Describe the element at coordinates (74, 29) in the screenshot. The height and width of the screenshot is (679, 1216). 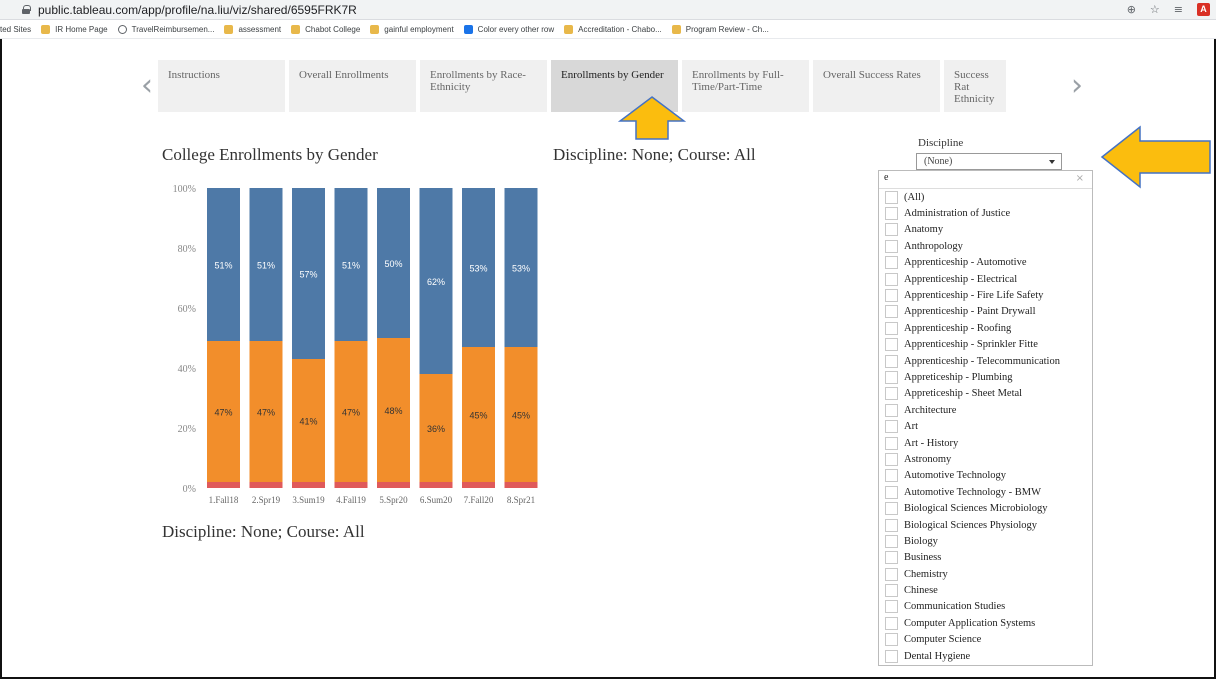
I see `bookmark-item: IR Home Page` at that location.